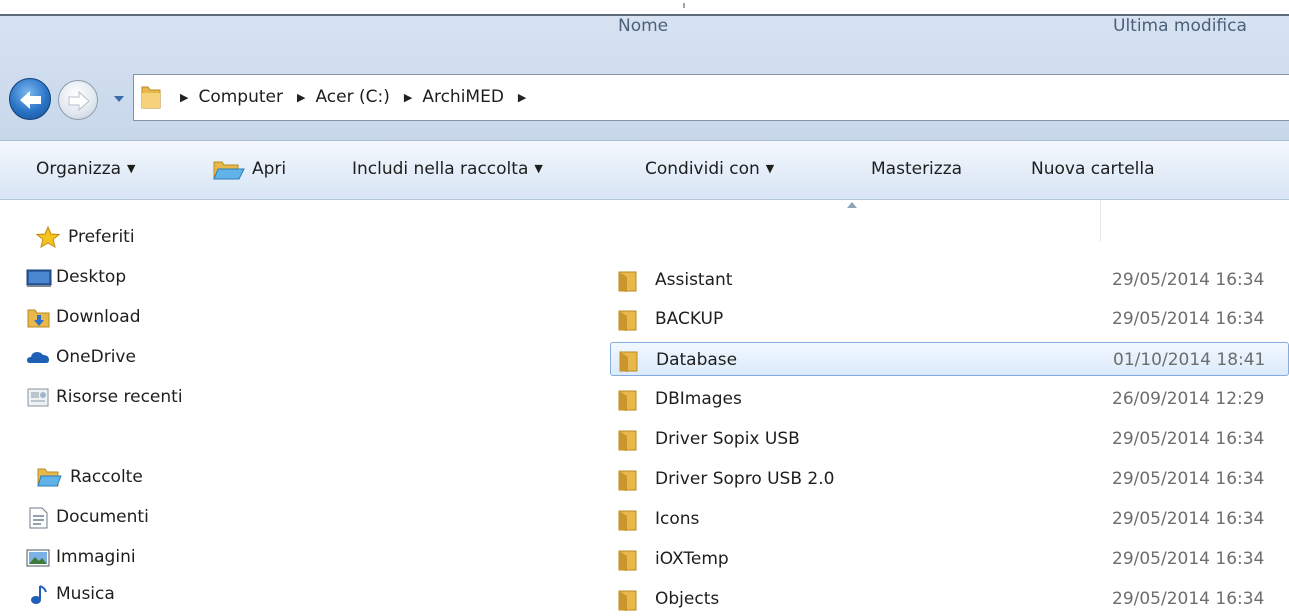 This screenshot has height=616, width=1289. I want to click on sidebar-item-label: Musica, so click(85, 594).